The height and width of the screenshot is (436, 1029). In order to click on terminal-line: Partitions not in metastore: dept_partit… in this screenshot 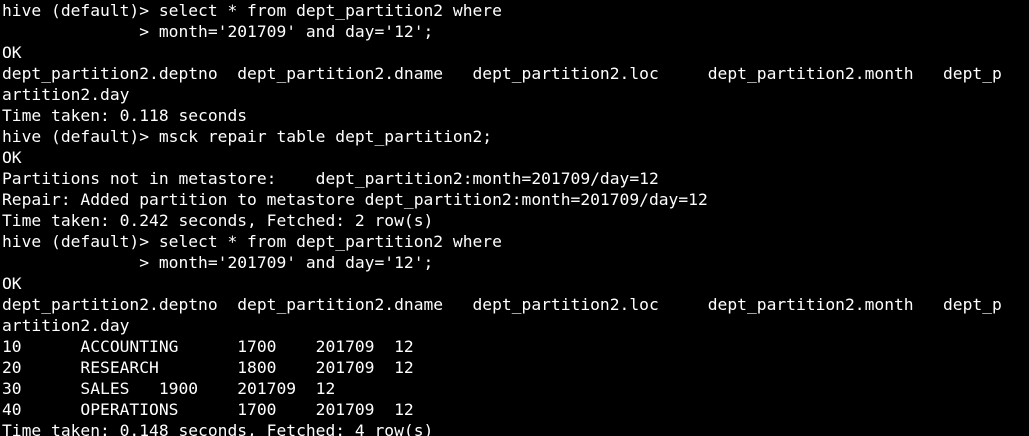, I will do `click(330, 178)`.